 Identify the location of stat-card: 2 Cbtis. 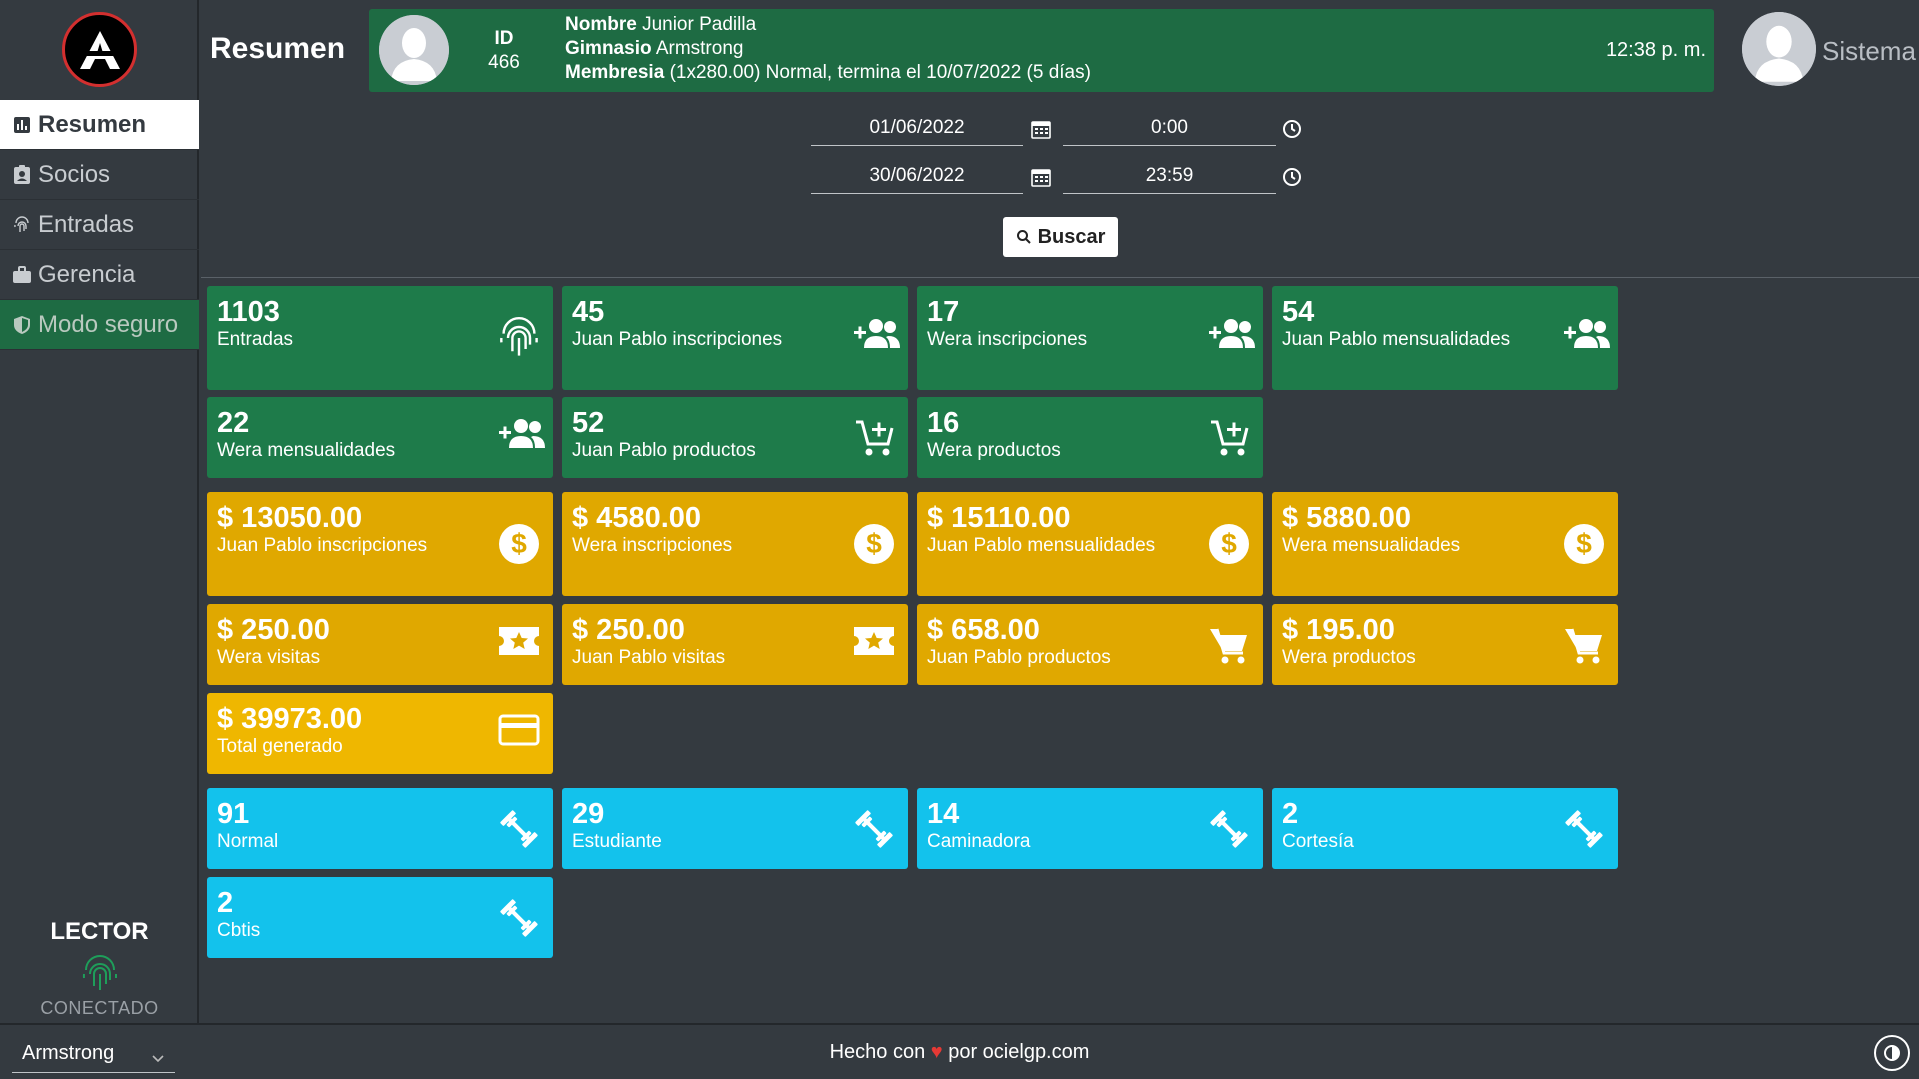
(380, 917).